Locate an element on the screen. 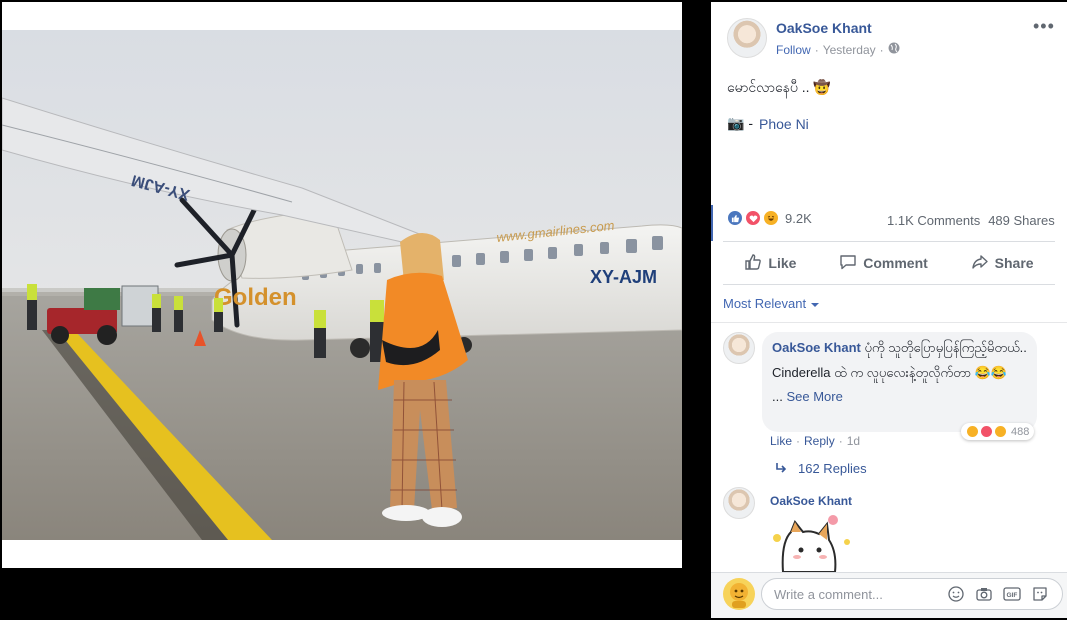 The height and width of the screenshot is (620, 1067). comment-bubble-icon is located at coordinates (848, 263).